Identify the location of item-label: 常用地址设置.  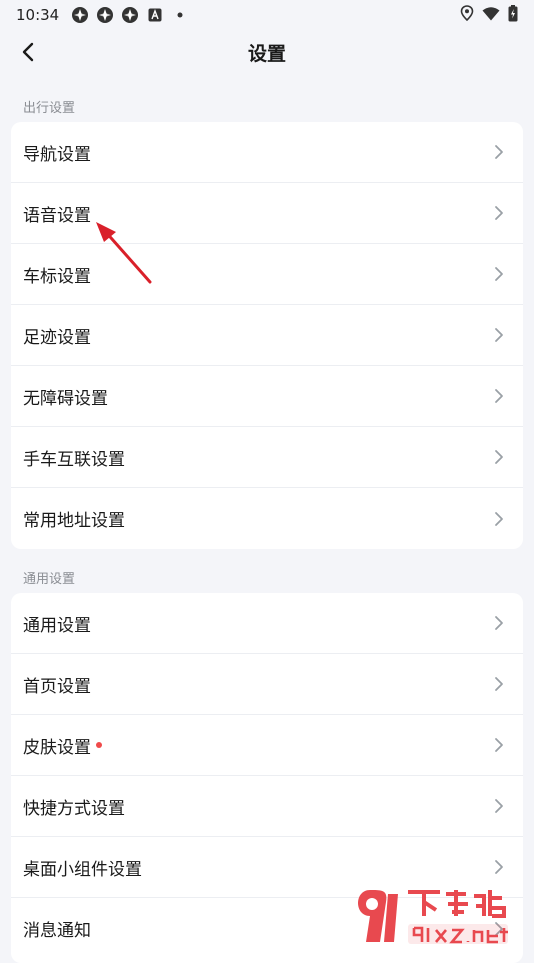
(74, 521).